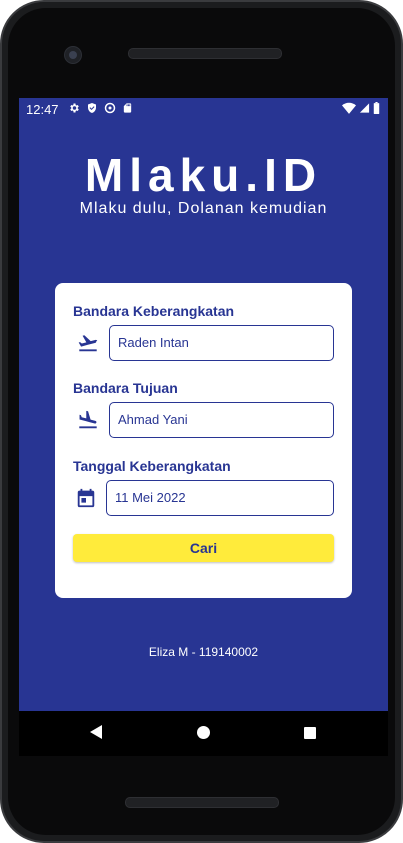 The height and width of the screenshot is (843, 403). Describe the element at coordinates (73, 55) in the screenshot. I see `front-camera` at that location.